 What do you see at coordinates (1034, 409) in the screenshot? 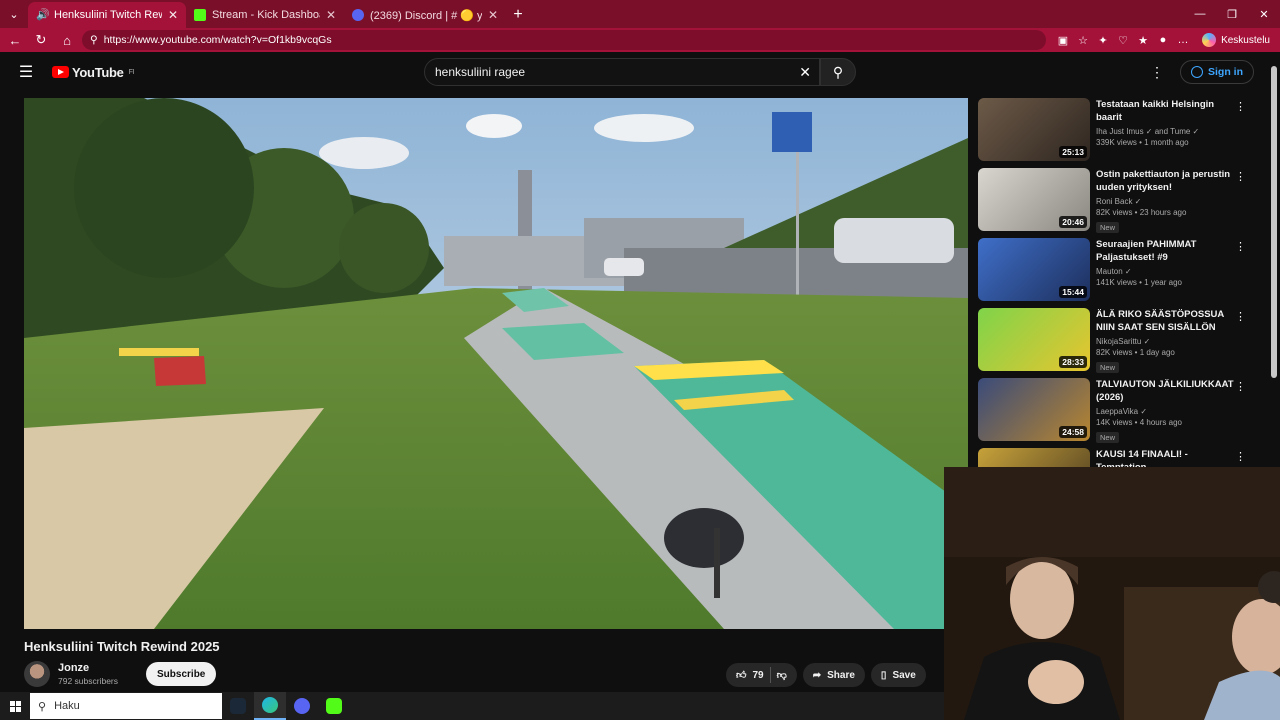
I see `recommendation-thumbnail: 24:58` at bounding box center [1034, 409].